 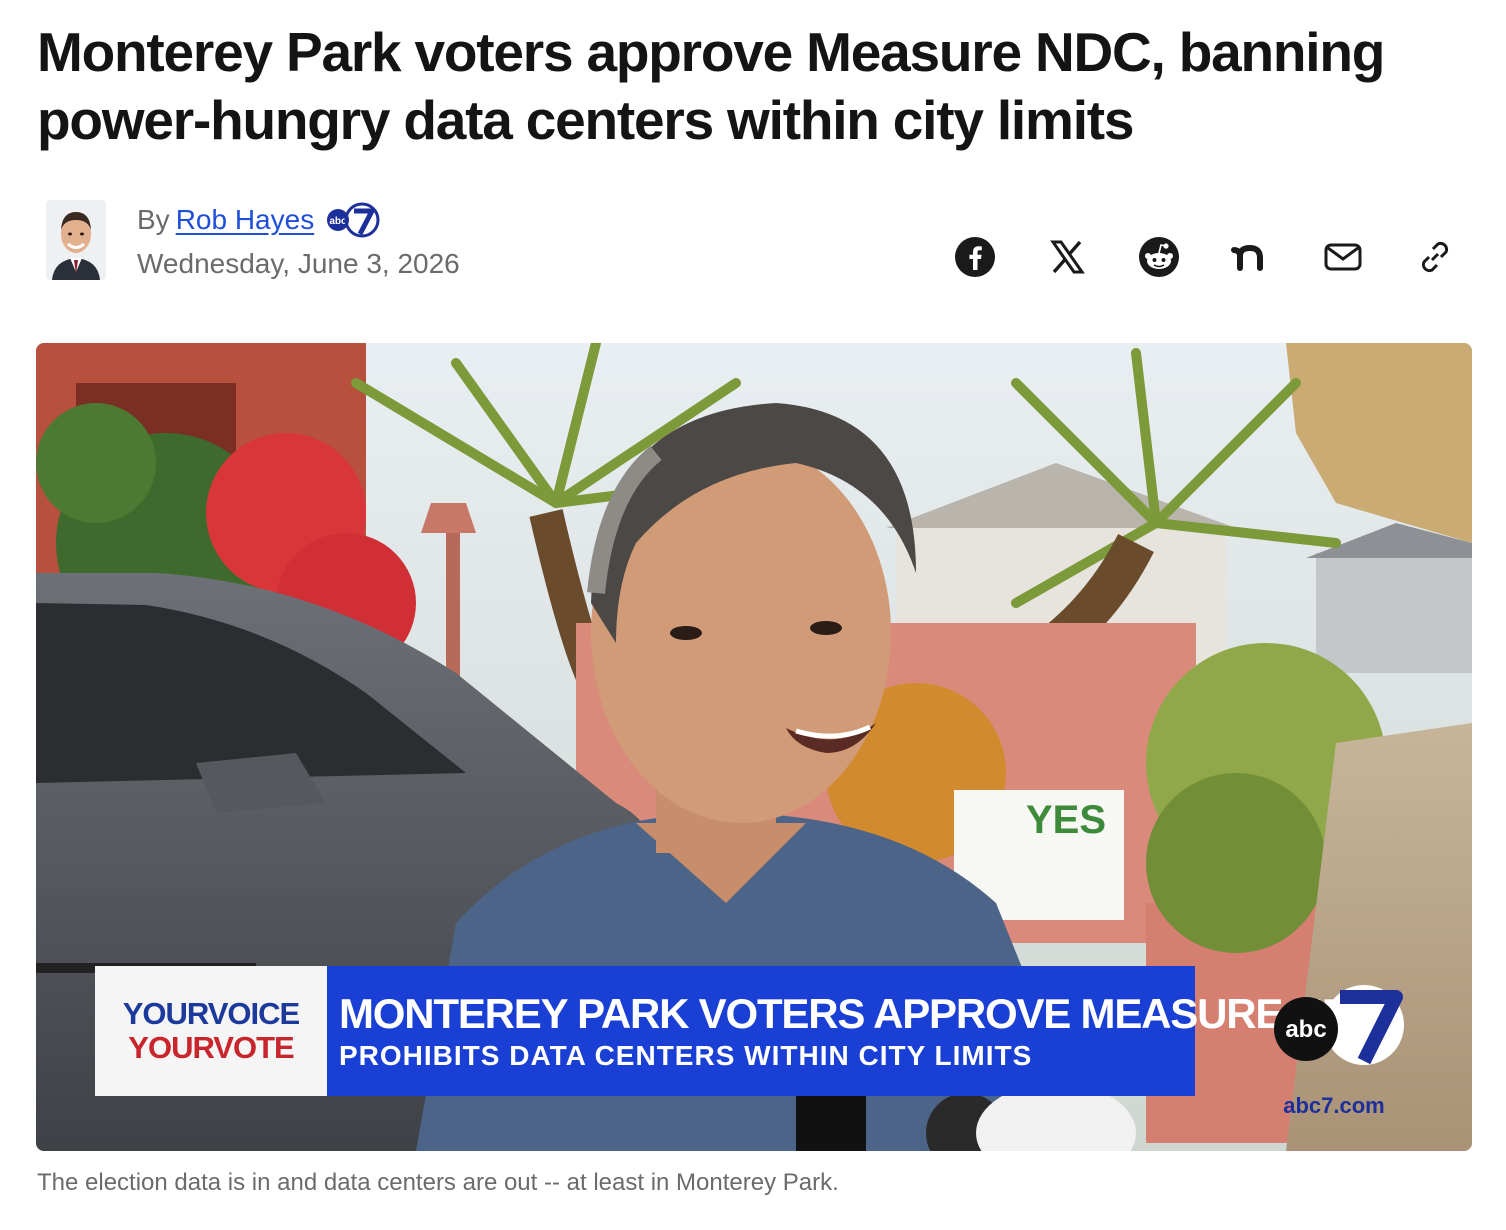 What do you see at coordinates (1251, 257) in the screenshot?
I see `nextdoor-icon` at bounding box center [1251, 257].